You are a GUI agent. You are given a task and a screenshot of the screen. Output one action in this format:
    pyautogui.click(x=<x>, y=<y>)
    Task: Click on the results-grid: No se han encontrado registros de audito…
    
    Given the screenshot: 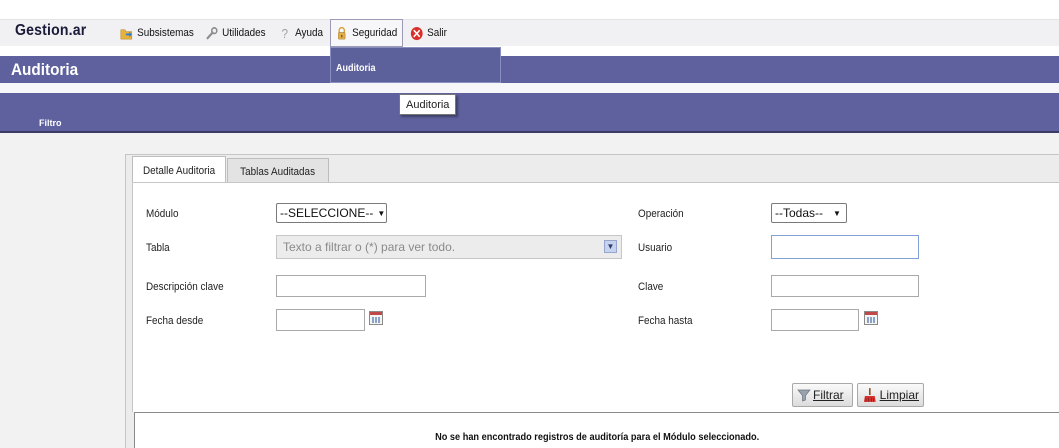 What is the action you would take?
    pyautogui.click(x=596, y=430)
    